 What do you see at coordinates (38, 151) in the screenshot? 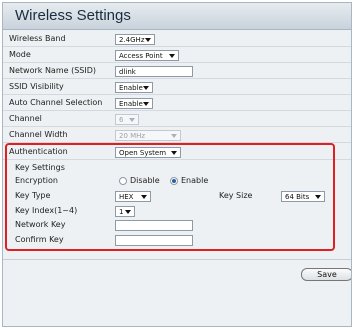
I see `authentication-label: Authentication` at bounding box center [38, 151].